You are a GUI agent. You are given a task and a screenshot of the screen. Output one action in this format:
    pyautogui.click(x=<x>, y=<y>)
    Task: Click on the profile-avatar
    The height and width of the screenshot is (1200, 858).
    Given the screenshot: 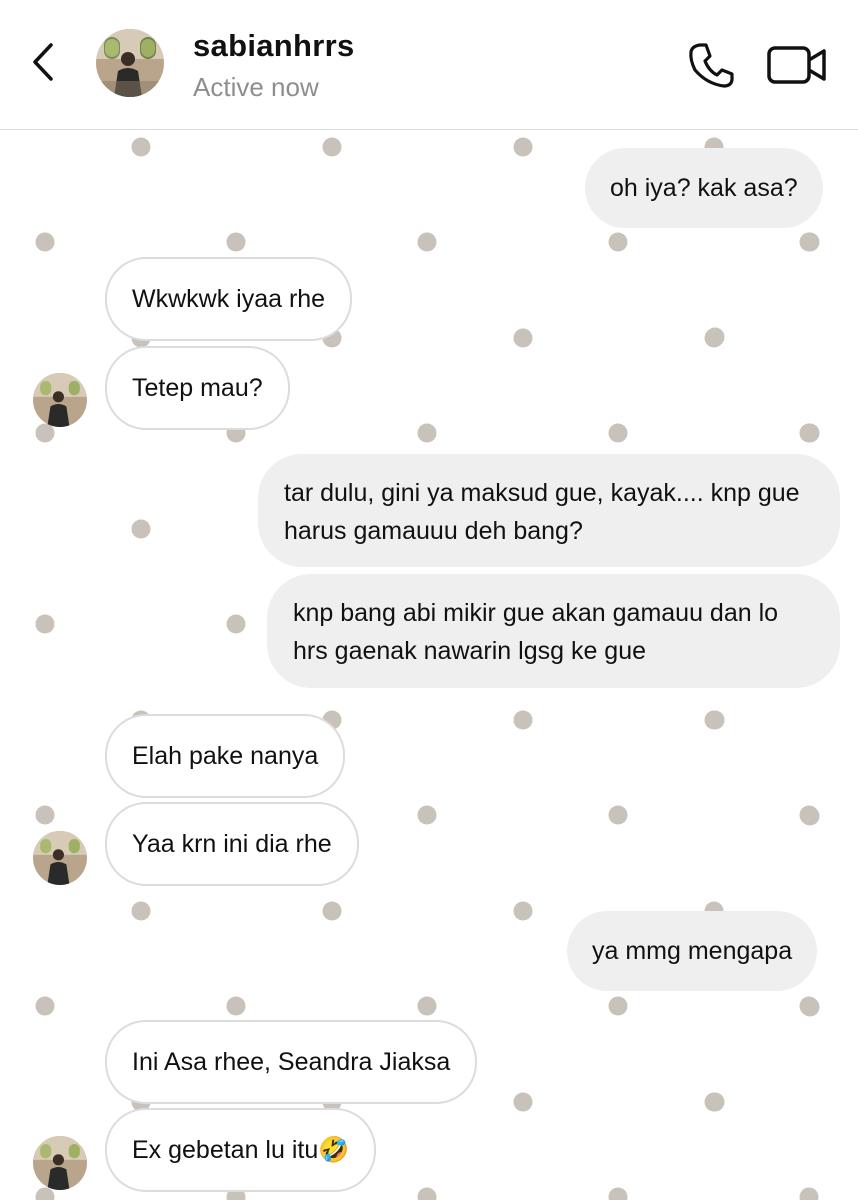 What is the action you would take?
    pyautogui.click(x=130, y=63)
    